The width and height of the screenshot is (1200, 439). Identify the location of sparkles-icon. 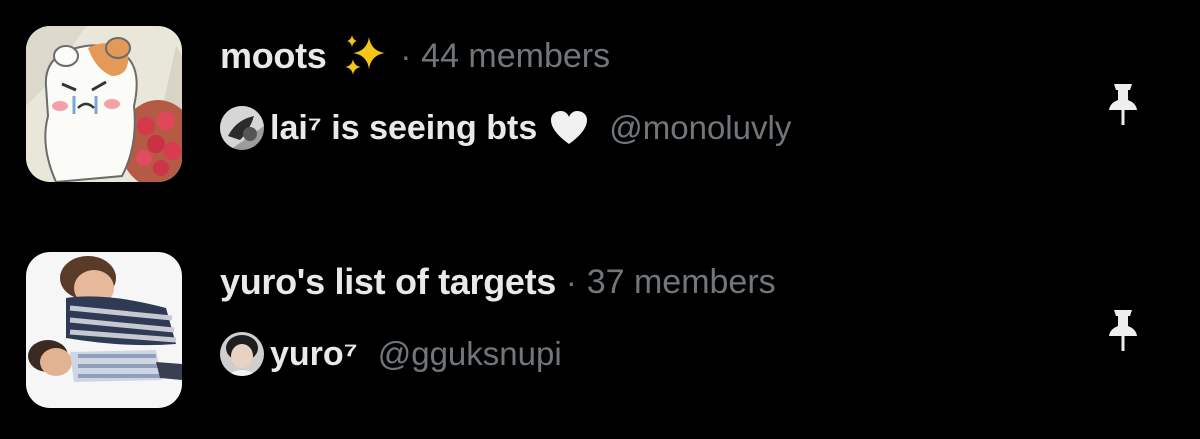
(366, 56).